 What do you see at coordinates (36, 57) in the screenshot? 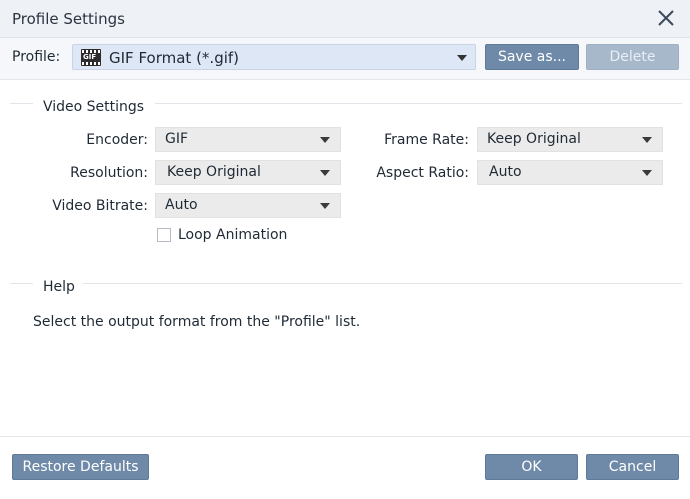
I see `profile-label: Profile:` at bounding box center [36, 57].